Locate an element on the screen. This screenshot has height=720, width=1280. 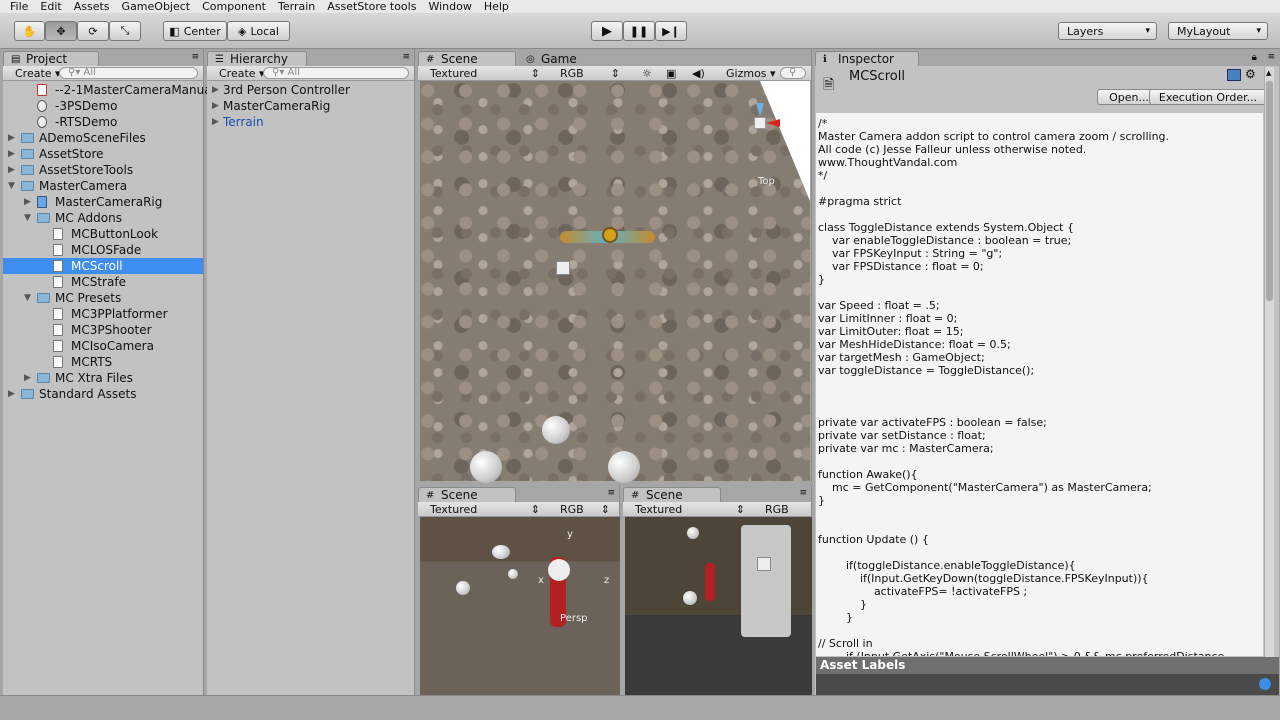
add-label-icon is located at coordinates (1265, 684).